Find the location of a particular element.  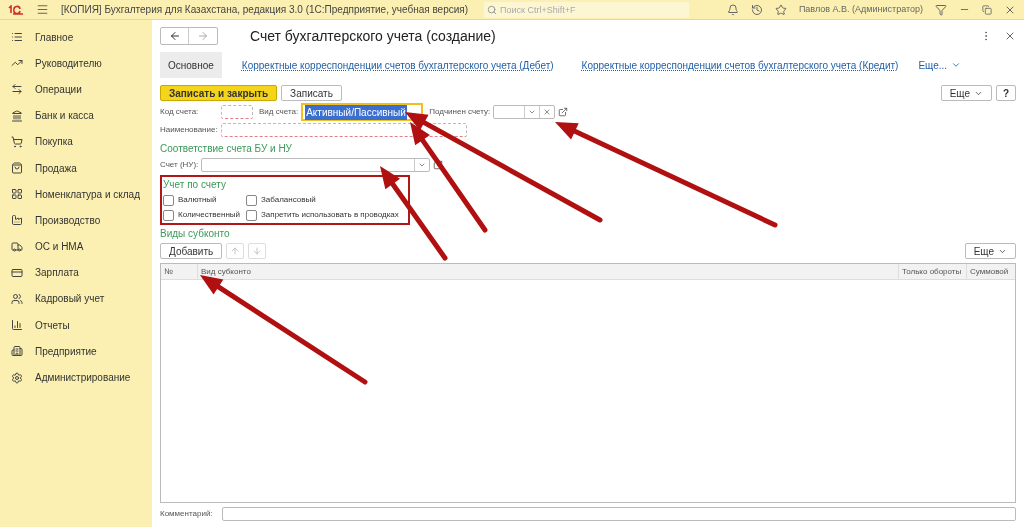

section-heading: Соответствие счета БУ и НУ is located at coordinates (226, 149).